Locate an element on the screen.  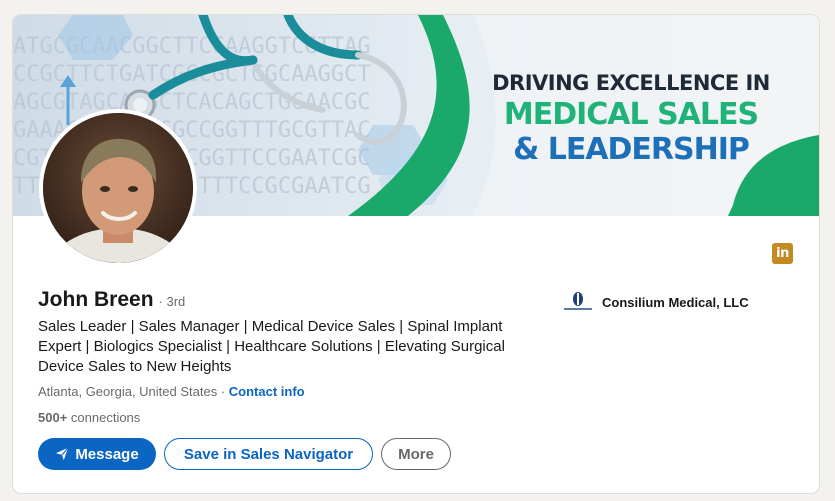
connections-count: 500+ is located at coordinates (53, 417).